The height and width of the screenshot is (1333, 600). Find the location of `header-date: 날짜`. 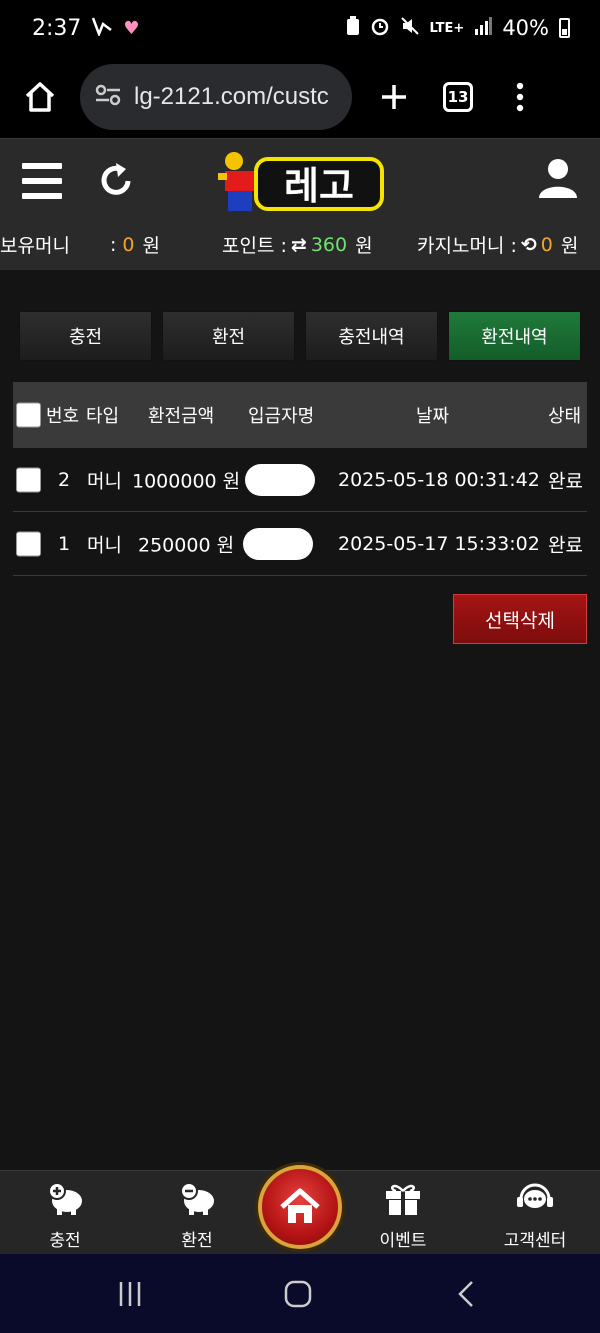

header-date: 날짜 is located at coordinates (433, 416).